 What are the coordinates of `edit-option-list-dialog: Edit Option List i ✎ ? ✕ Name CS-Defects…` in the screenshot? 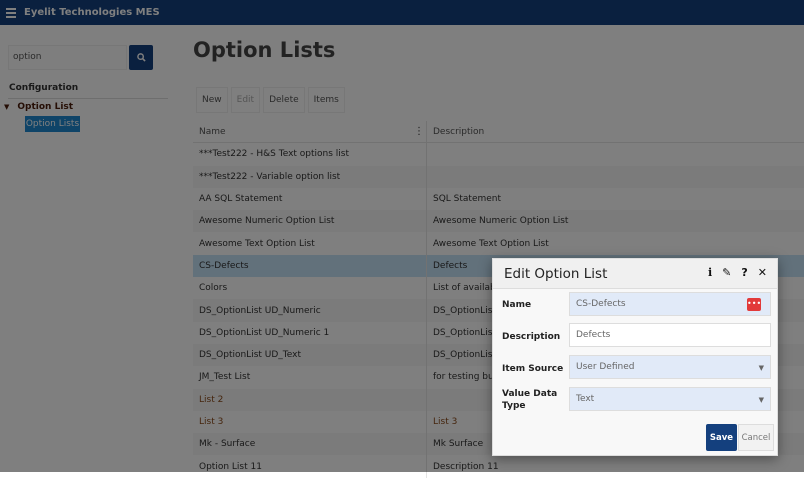 It's located at (635, 357).